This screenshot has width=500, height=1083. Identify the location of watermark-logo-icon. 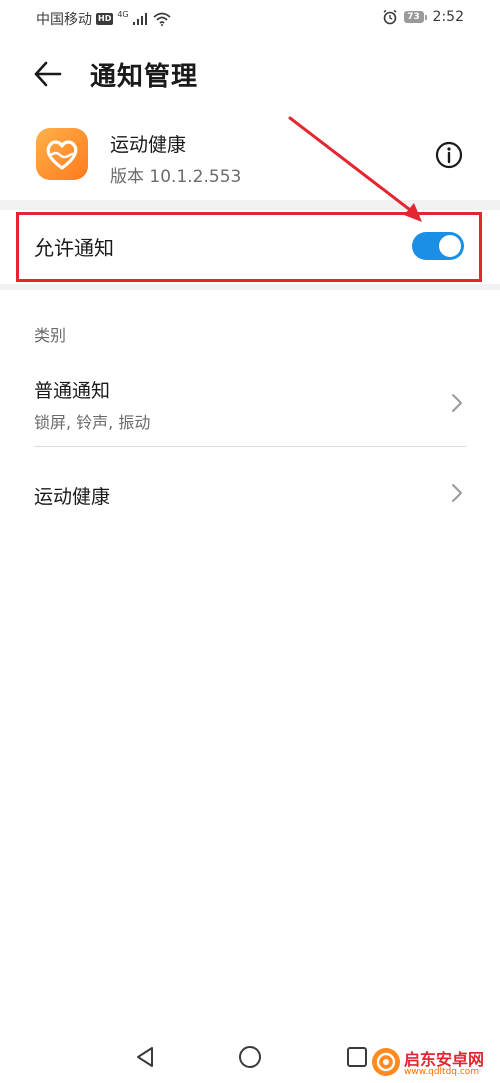
(386, 1062).